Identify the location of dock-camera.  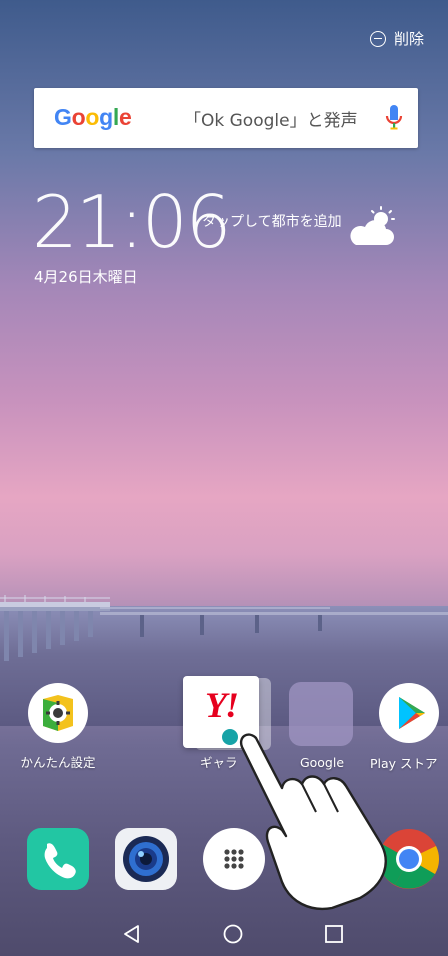
(146, 859).